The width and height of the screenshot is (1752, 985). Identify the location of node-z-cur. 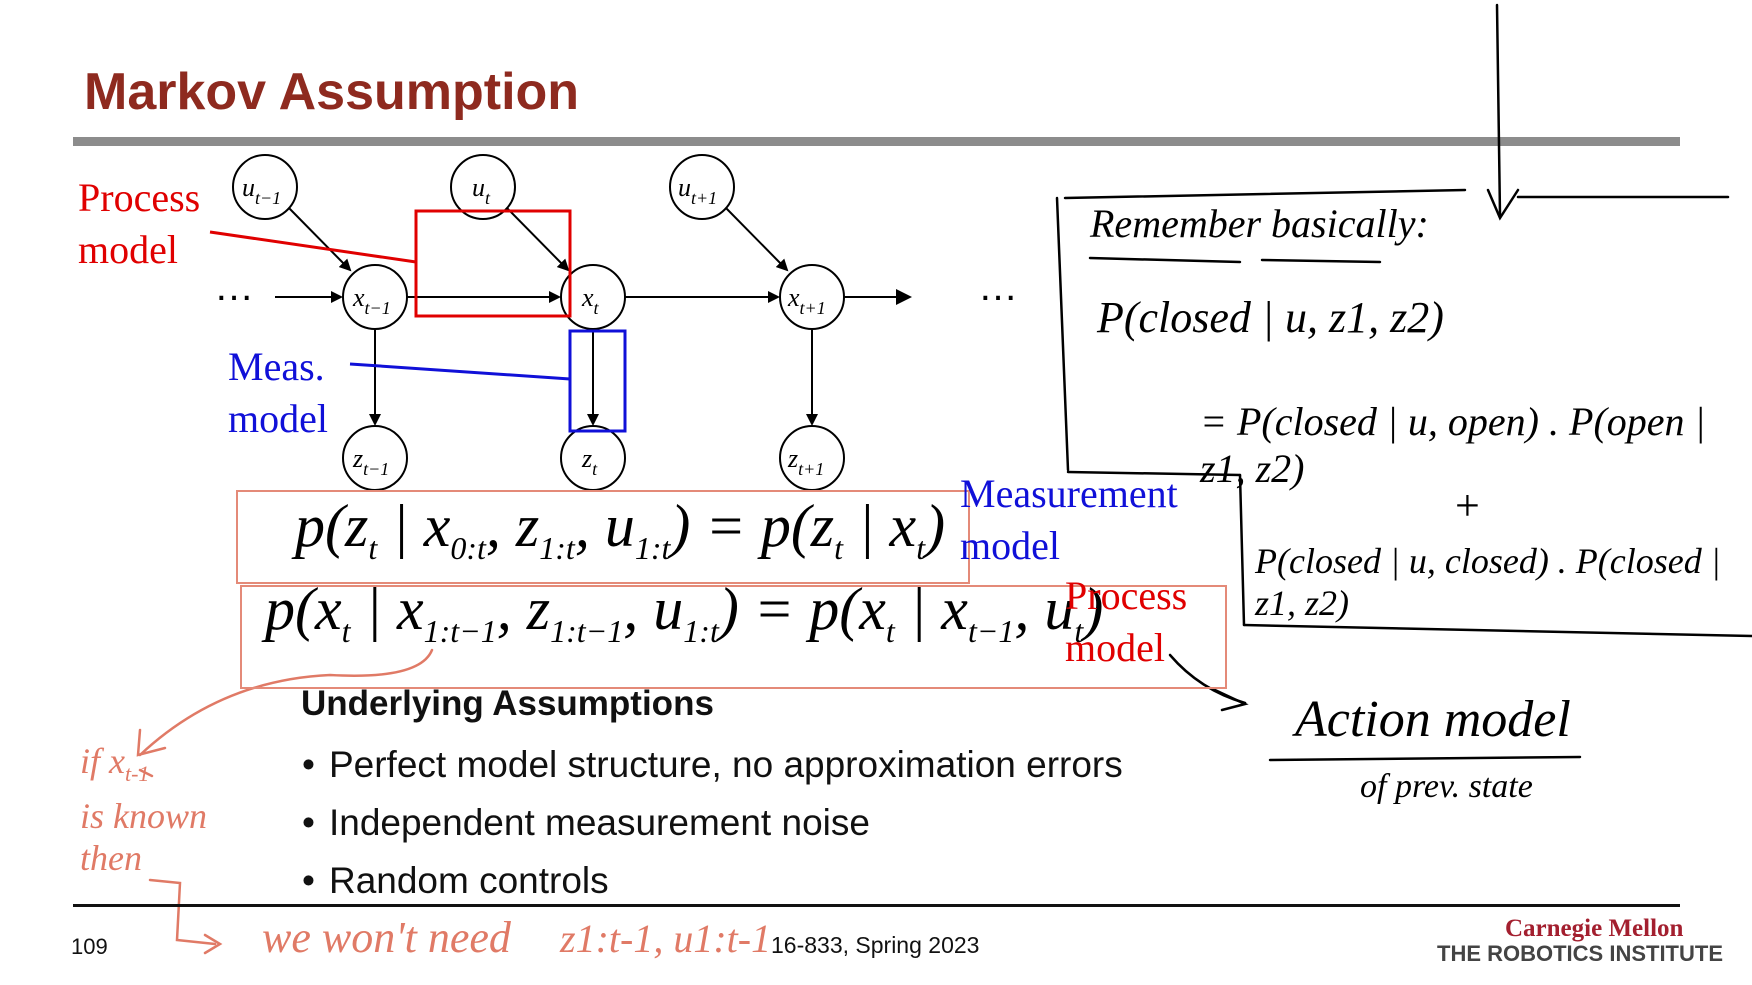
(593, 458).